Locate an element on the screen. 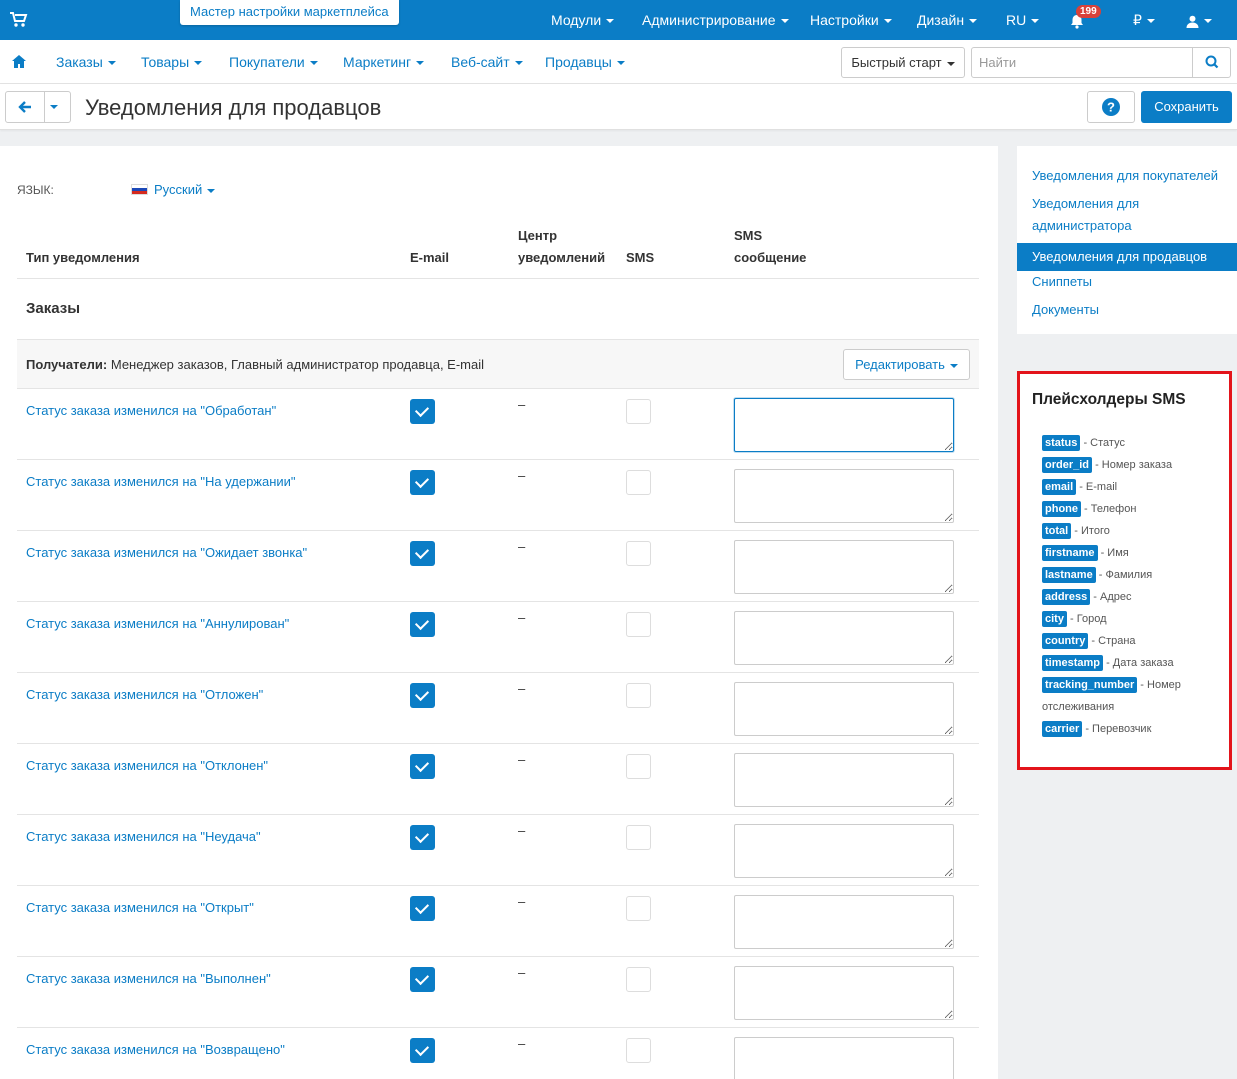 This screenshot has height=1079, width=1237. menu-website: Веб-сайт is located at coordinates (487, 62).